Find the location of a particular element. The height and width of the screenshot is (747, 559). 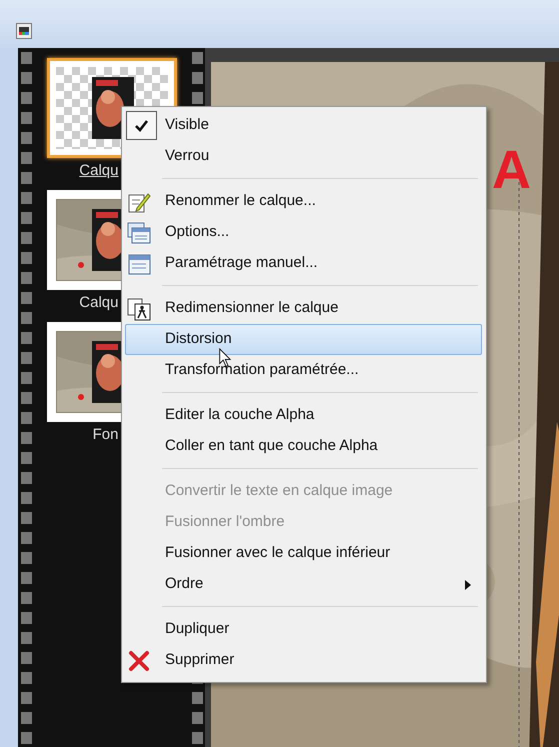

menu-item: Distorsion is located at coordinates (303, 339).